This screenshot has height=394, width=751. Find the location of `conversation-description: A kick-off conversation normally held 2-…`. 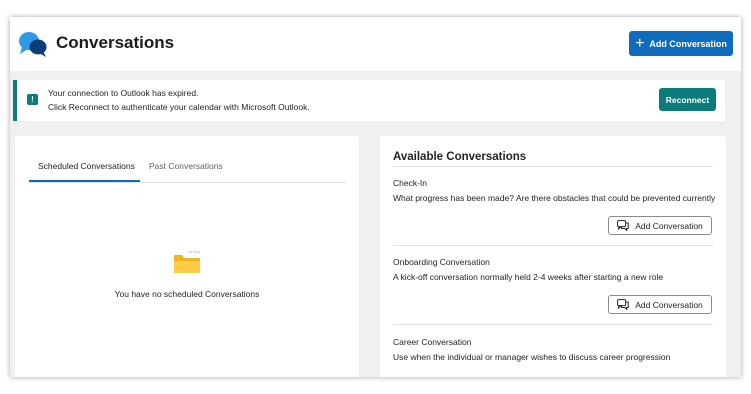

conversation-description: A kick-off conversation normally held 2-… is located at coordinates (528, 277).